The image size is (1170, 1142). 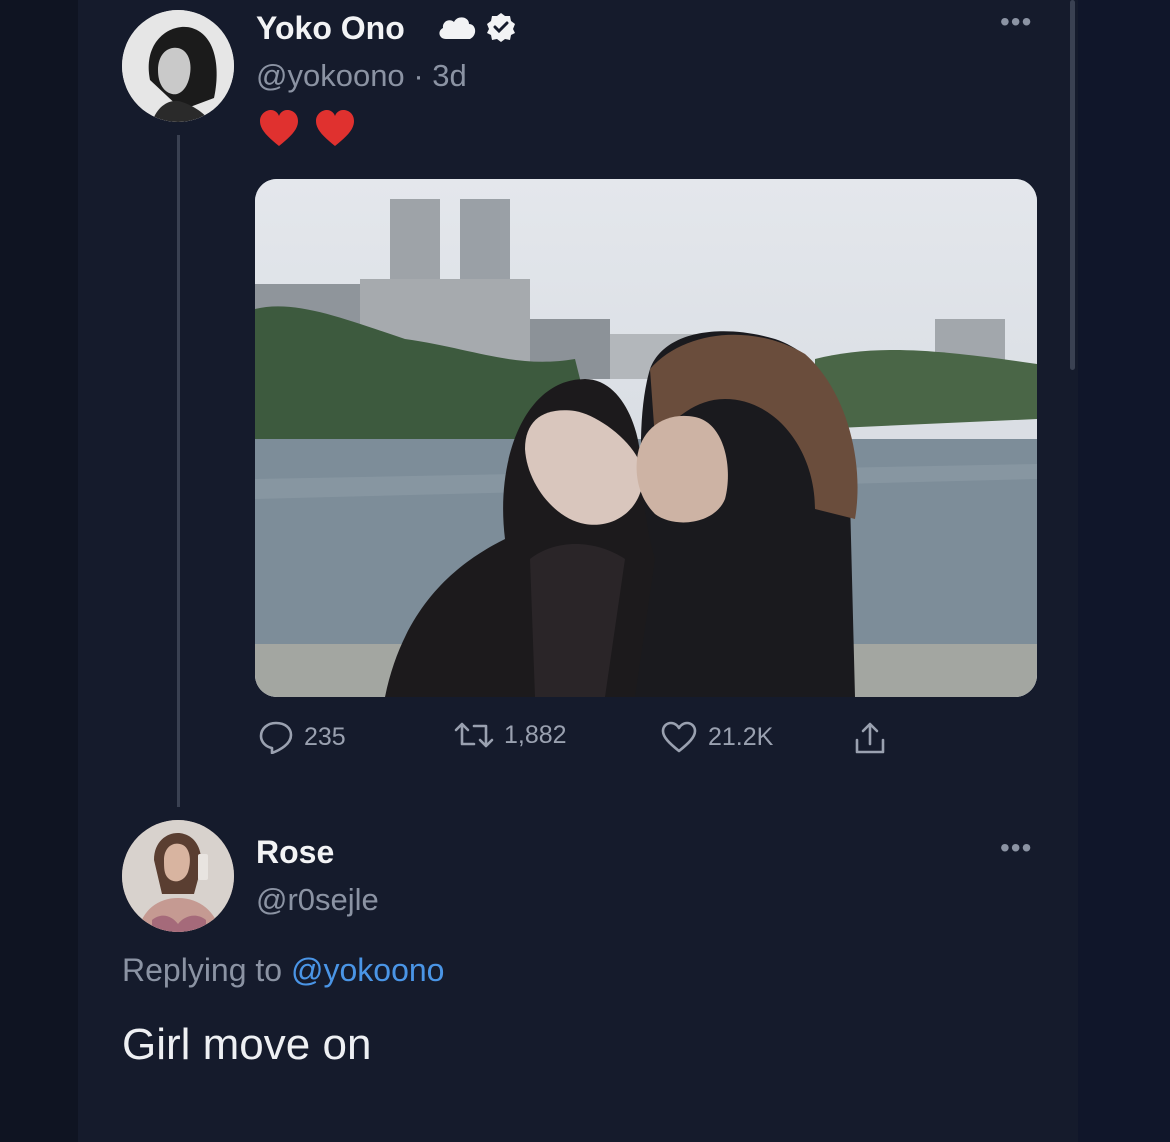 I want to click on author-badges, so click(x=476, y=27).